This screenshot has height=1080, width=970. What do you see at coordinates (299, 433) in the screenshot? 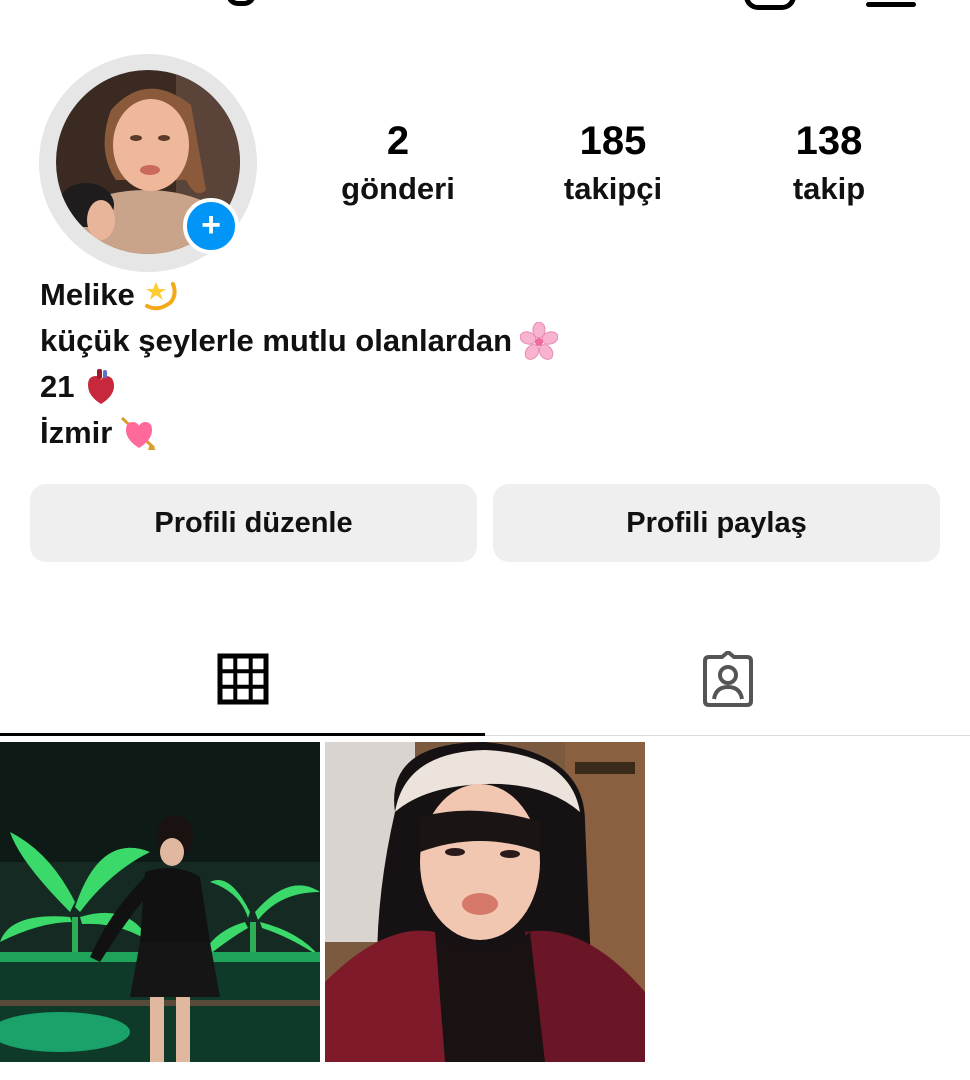
I see `bio-line-3: İzmir` at bounding box center [299, 433].